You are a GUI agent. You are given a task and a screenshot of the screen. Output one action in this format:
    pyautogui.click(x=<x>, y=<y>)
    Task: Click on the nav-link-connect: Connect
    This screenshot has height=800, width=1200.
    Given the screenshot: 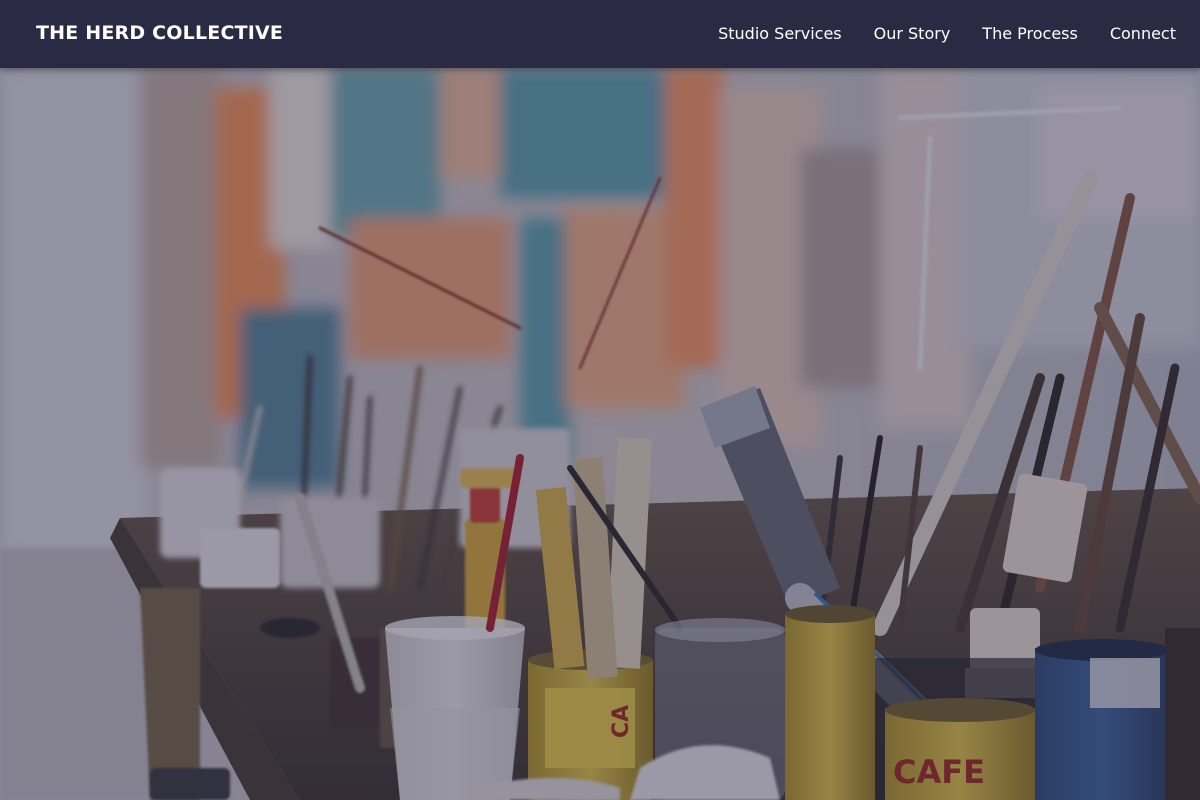 What is the action you would take?
    pyautogui.click(x=1143, y=33)
    